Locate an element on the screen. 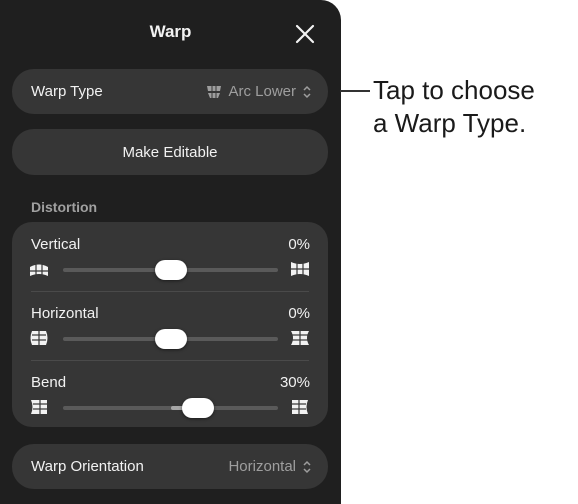 The height and width of the screenshot is (504, 578). horizontal-slider-thumb is located at coordinates (170, 339).